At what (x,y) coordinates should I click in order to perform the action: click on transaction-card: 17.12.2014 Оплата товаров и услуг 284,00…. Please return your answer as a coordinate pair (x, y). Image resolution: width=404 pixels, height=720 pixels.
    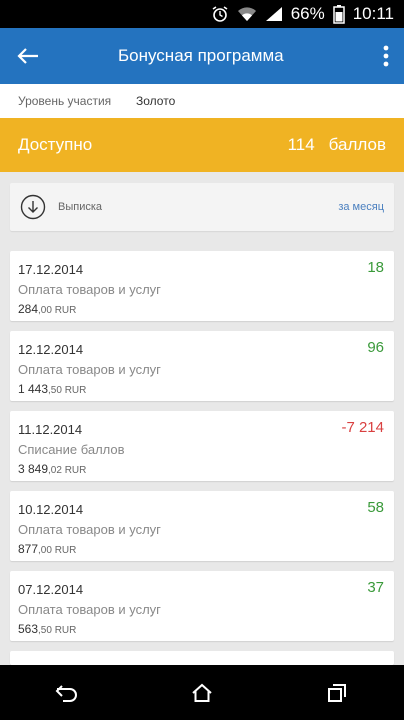
    Looking at the image, I should click on (202, 286).